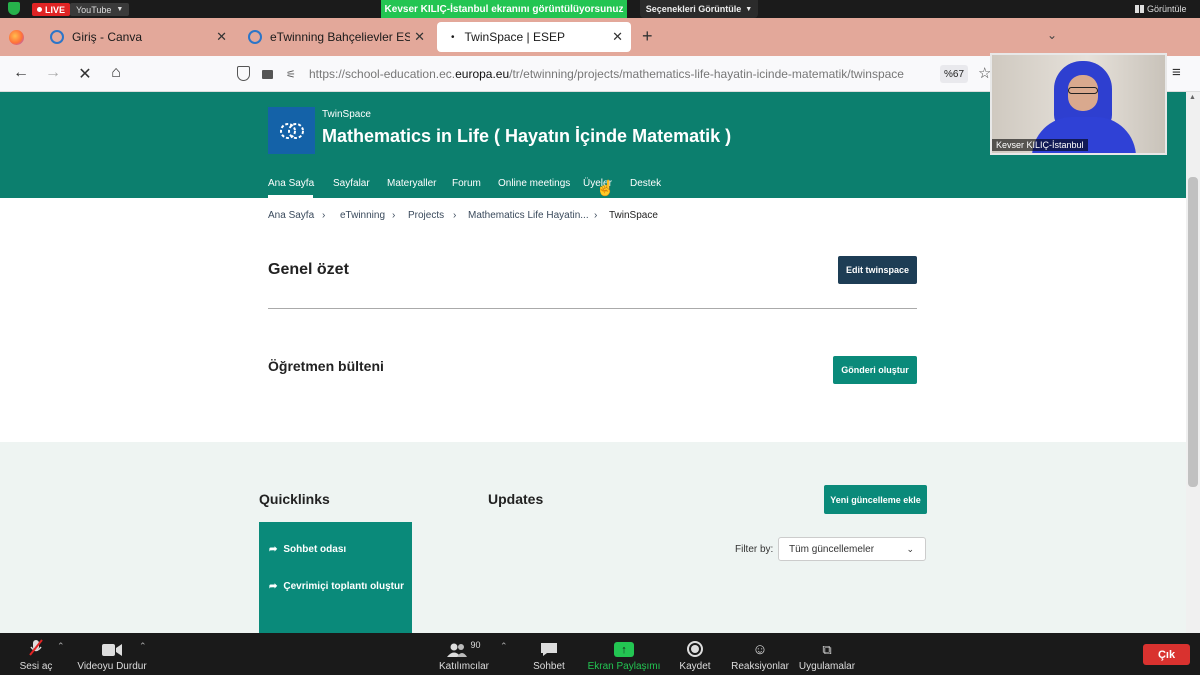  What do you see at coordinates (954, 74) in the screenshot?
I see `zoom-level-badge: %67` at bounding box center [954, 74].